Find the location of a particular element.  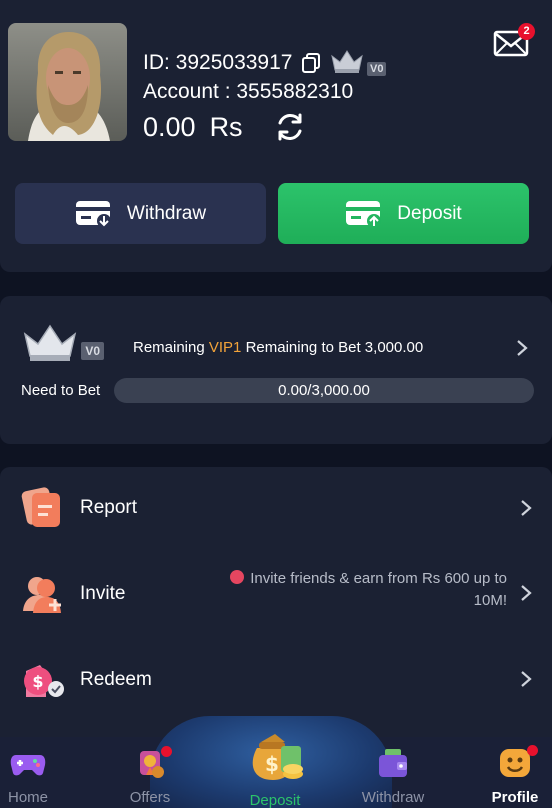

copy-icon is located at coordinates (311, 63).